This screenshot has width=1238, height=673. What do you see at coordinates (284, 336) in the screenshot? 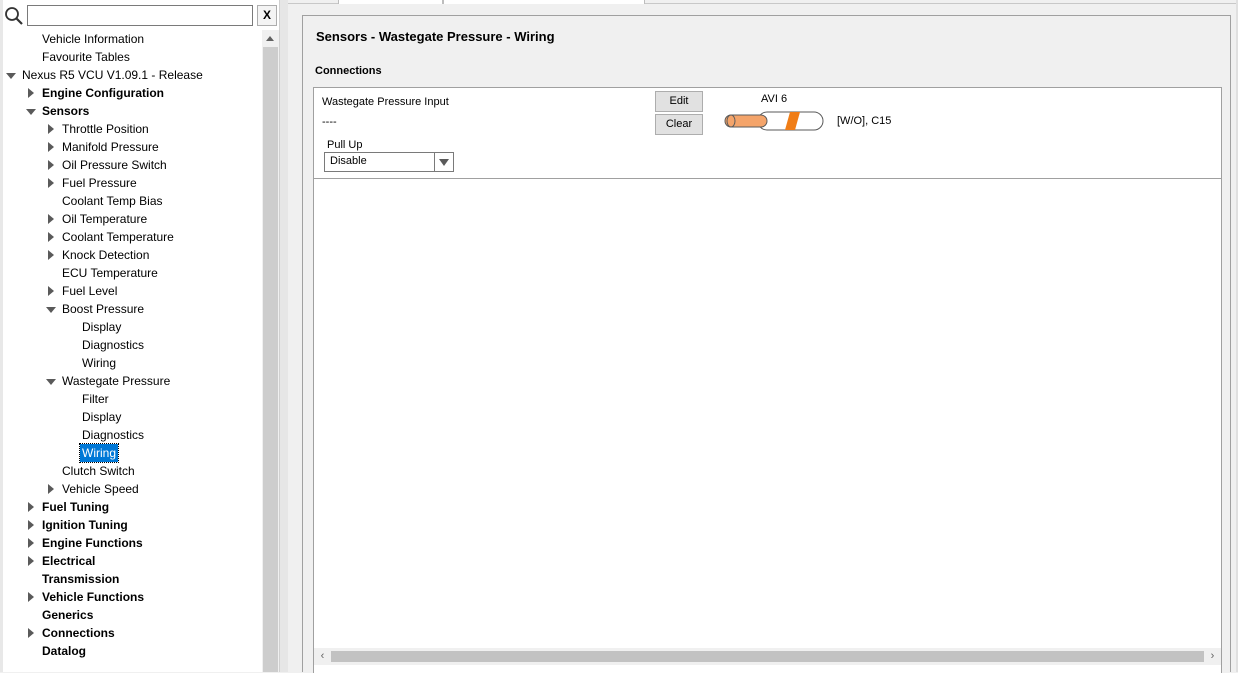
I see `pane-splitter` at bounding box center [284, 336].